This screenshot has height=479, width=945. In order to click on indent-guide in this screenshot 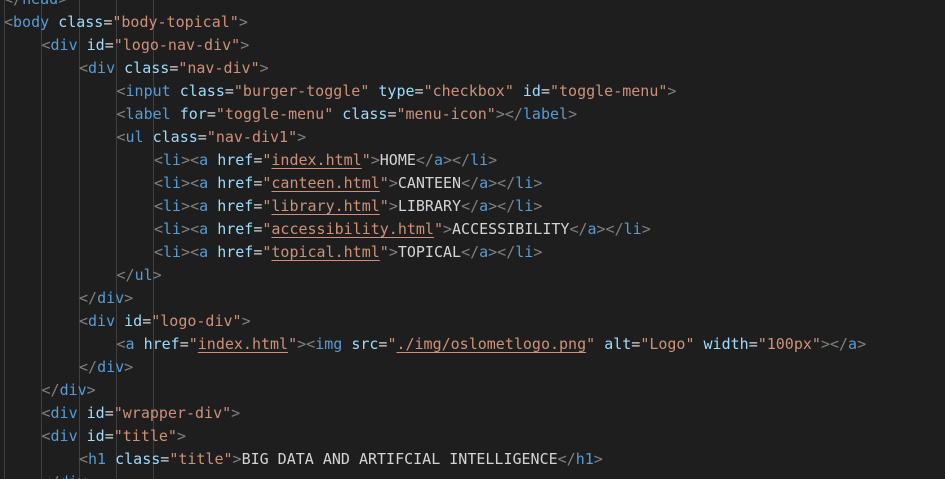, I will do `click(4, 239)`.